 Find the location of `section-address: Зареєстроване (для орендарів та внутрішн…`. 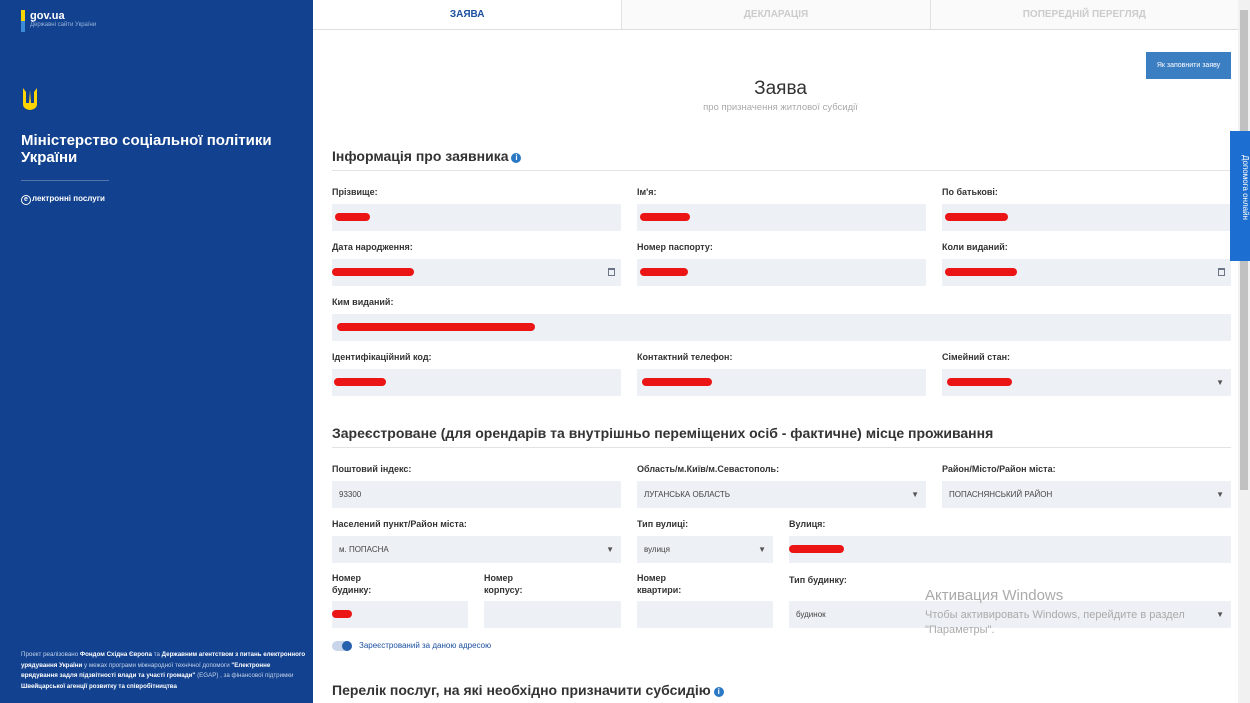

section-address: Зареєстроване (для орендарів та внутрішн… is located at coordinates (781, 436).